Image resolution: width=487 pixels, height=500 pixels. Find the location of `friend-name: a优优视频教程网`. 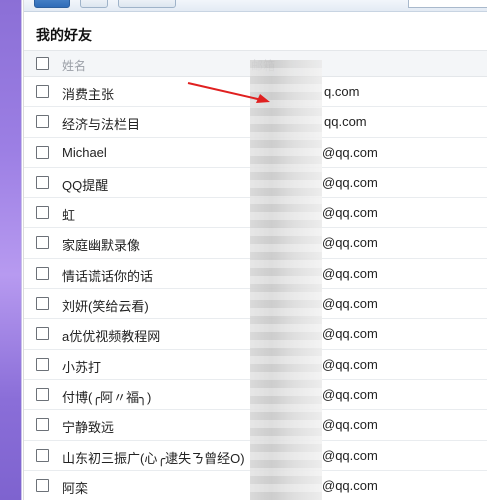

friend-name: a优优视频教程网 is located at coordinates (111, 335).